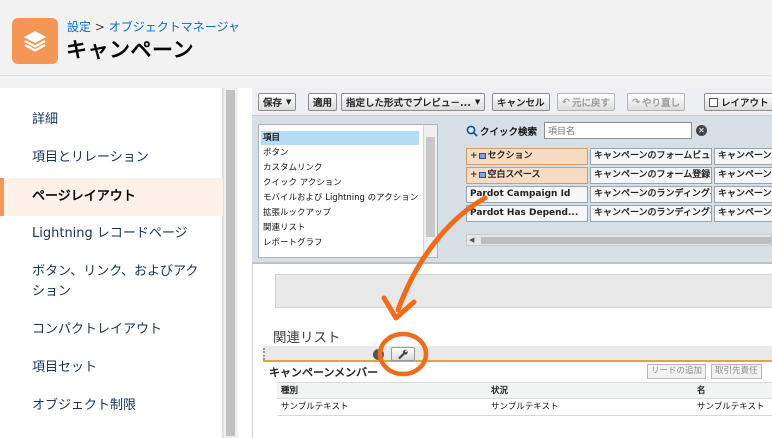 Image resolution: width=772 pixels, height=438 pixels. I want to click on layout-properties-label: レイアウト, so click(745, 103).